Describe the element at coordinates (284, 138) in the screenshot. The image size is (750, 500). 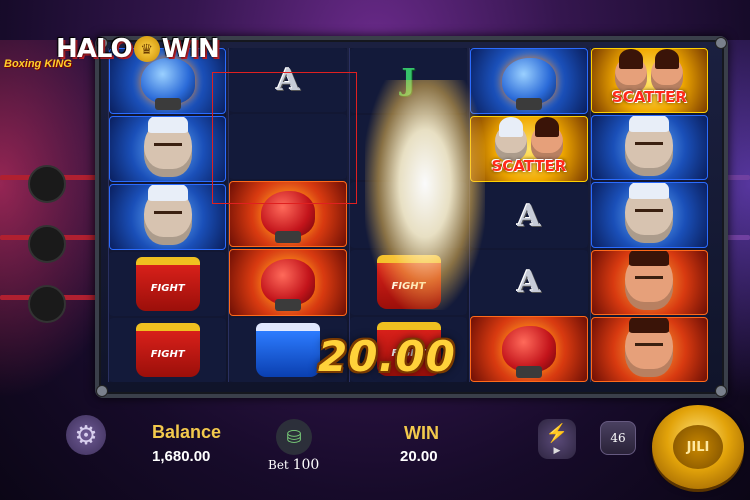
I see `selection-highlight` at that location.